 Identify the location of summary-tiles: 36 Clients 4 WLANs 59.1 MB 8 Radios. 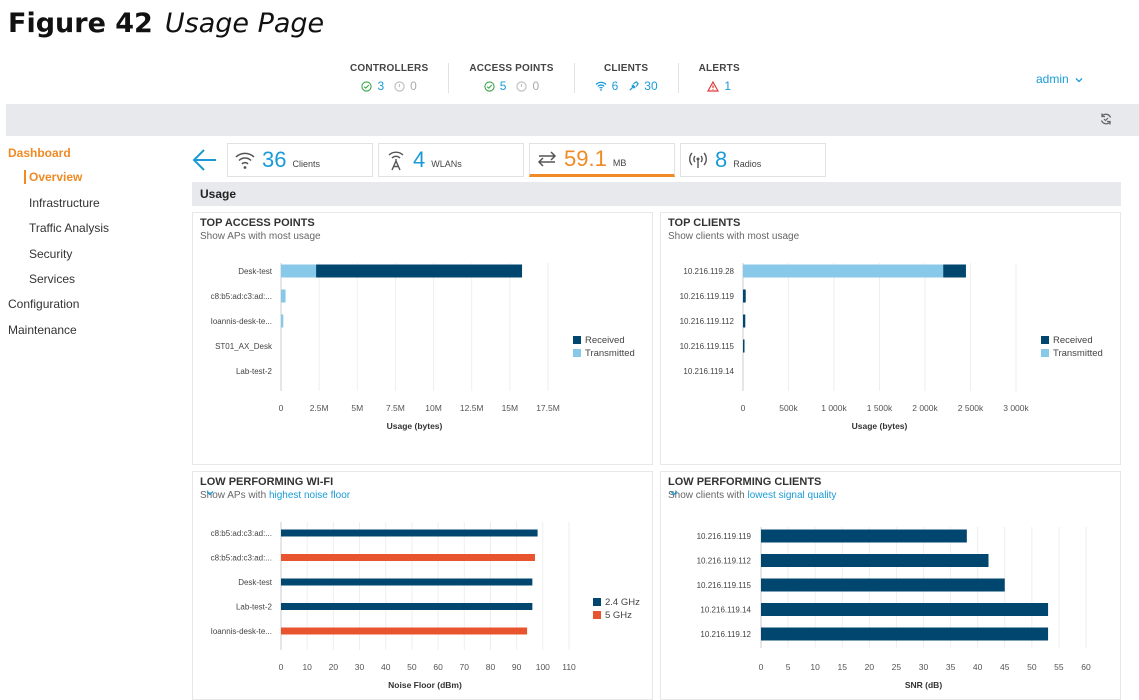
(509, 160).